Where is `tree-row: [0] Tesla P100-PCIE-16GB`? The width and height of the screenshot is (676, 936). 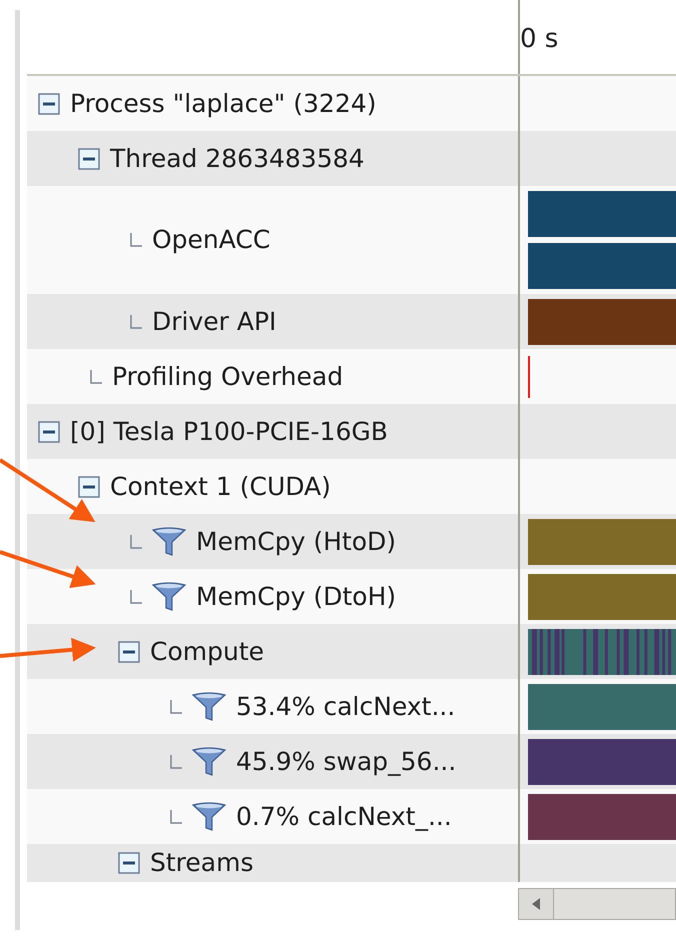
tree-row: [0] Tesla P100-PCIE-16GB is located at coordinates (272, 431).